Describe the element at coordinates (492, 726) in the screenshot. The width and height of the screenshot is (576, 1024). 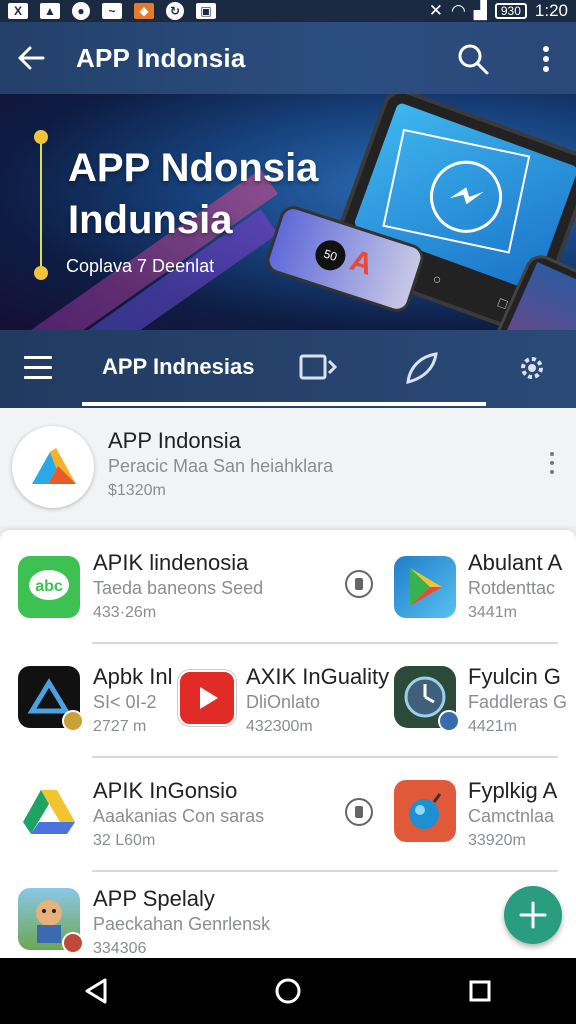
I see `app-size: 4421m` at that location.